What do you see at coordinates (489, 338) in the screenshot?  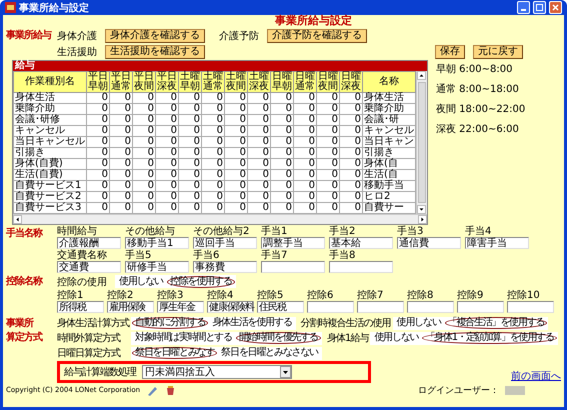 I see `radio-option: 「身体1・定額加算」を使用する` at bounding box center [489, 338].